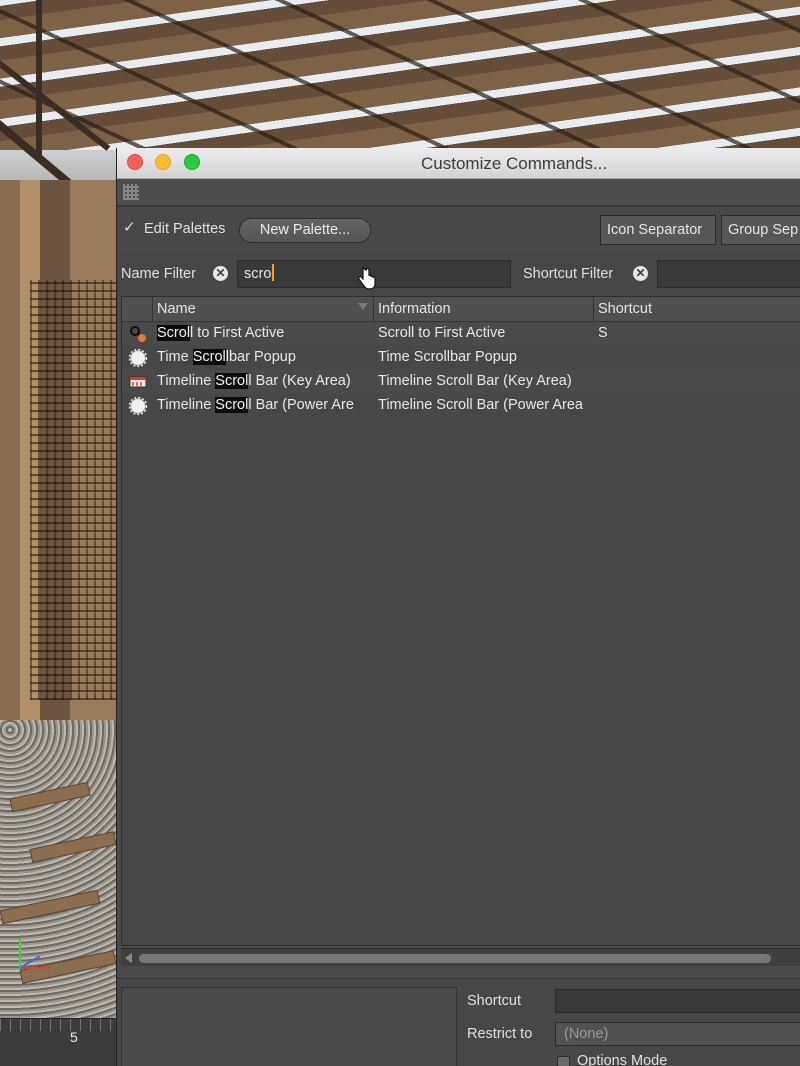  I want to click on edit-palettes-label: Edit Palettes, so click(184, 229).